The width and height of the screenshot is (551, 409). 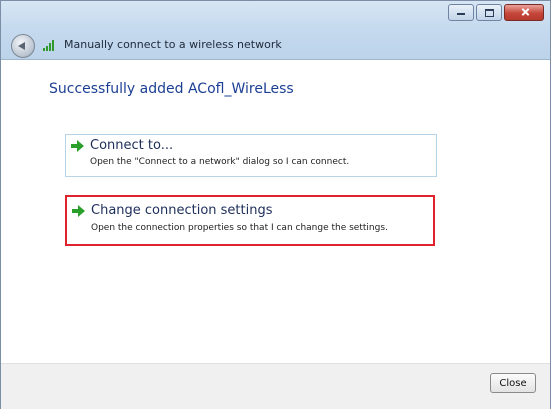 I want to click on dialog-footer: Close, so click(x=275, y=386).